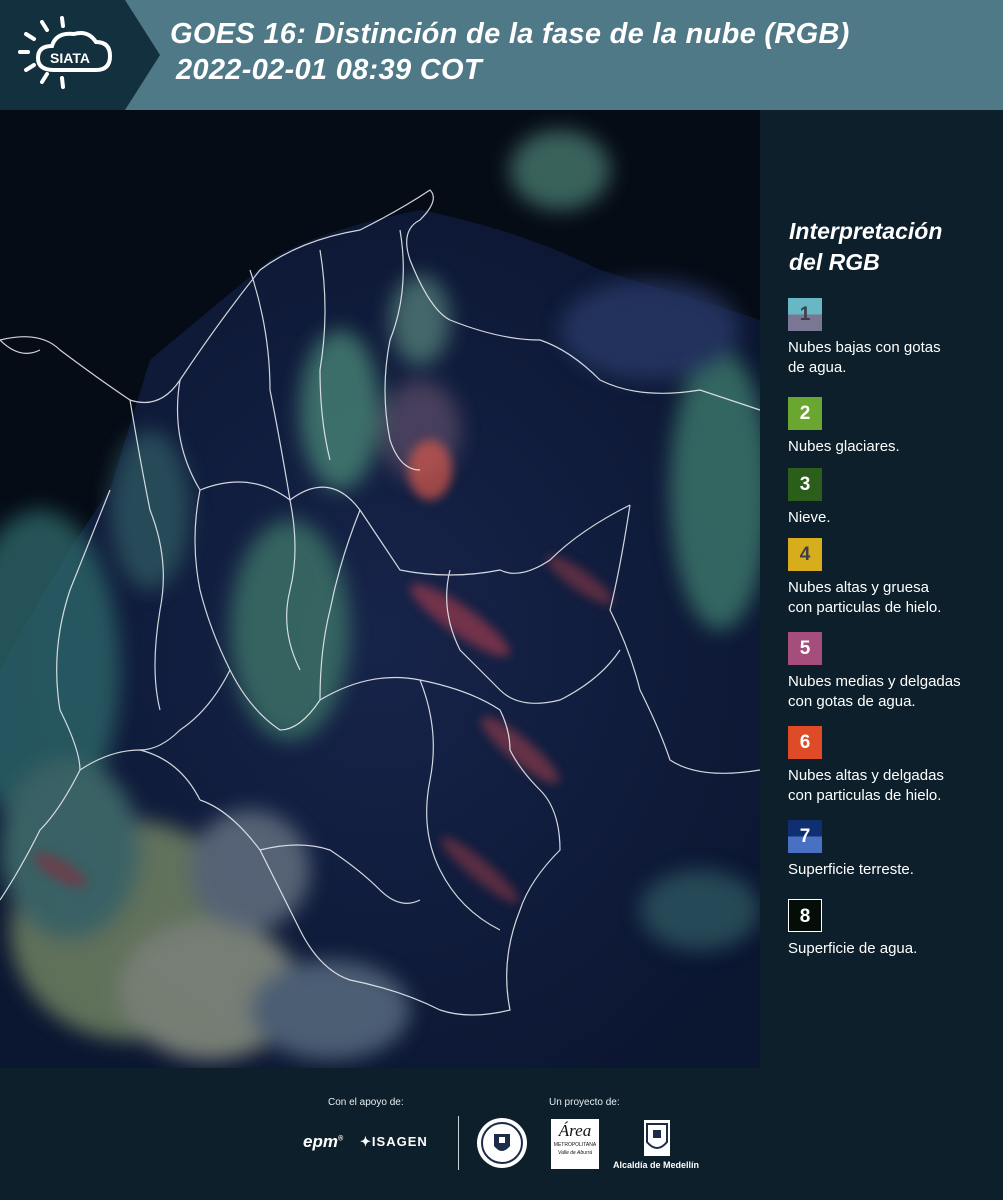  I want to click on legend-item-1: 1 Nubes bajas con gotas de agua., so click(894, 338).